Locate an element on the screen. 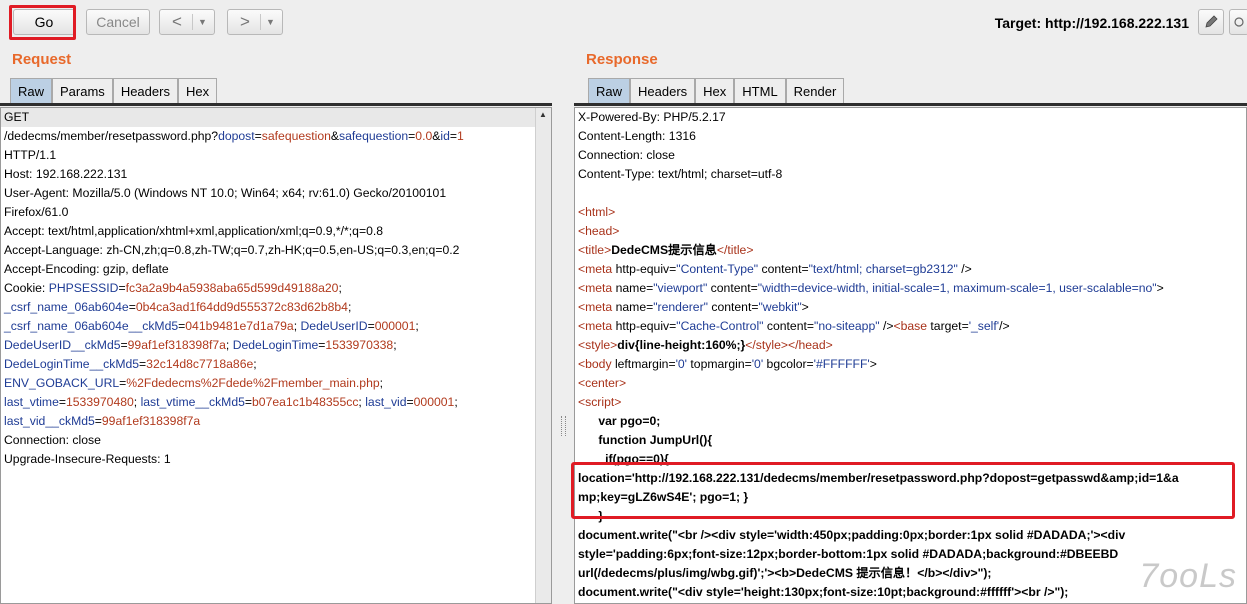 The height and width of the screenshot is (604, 1247). help-icon is located at coordinates (1239, 22).